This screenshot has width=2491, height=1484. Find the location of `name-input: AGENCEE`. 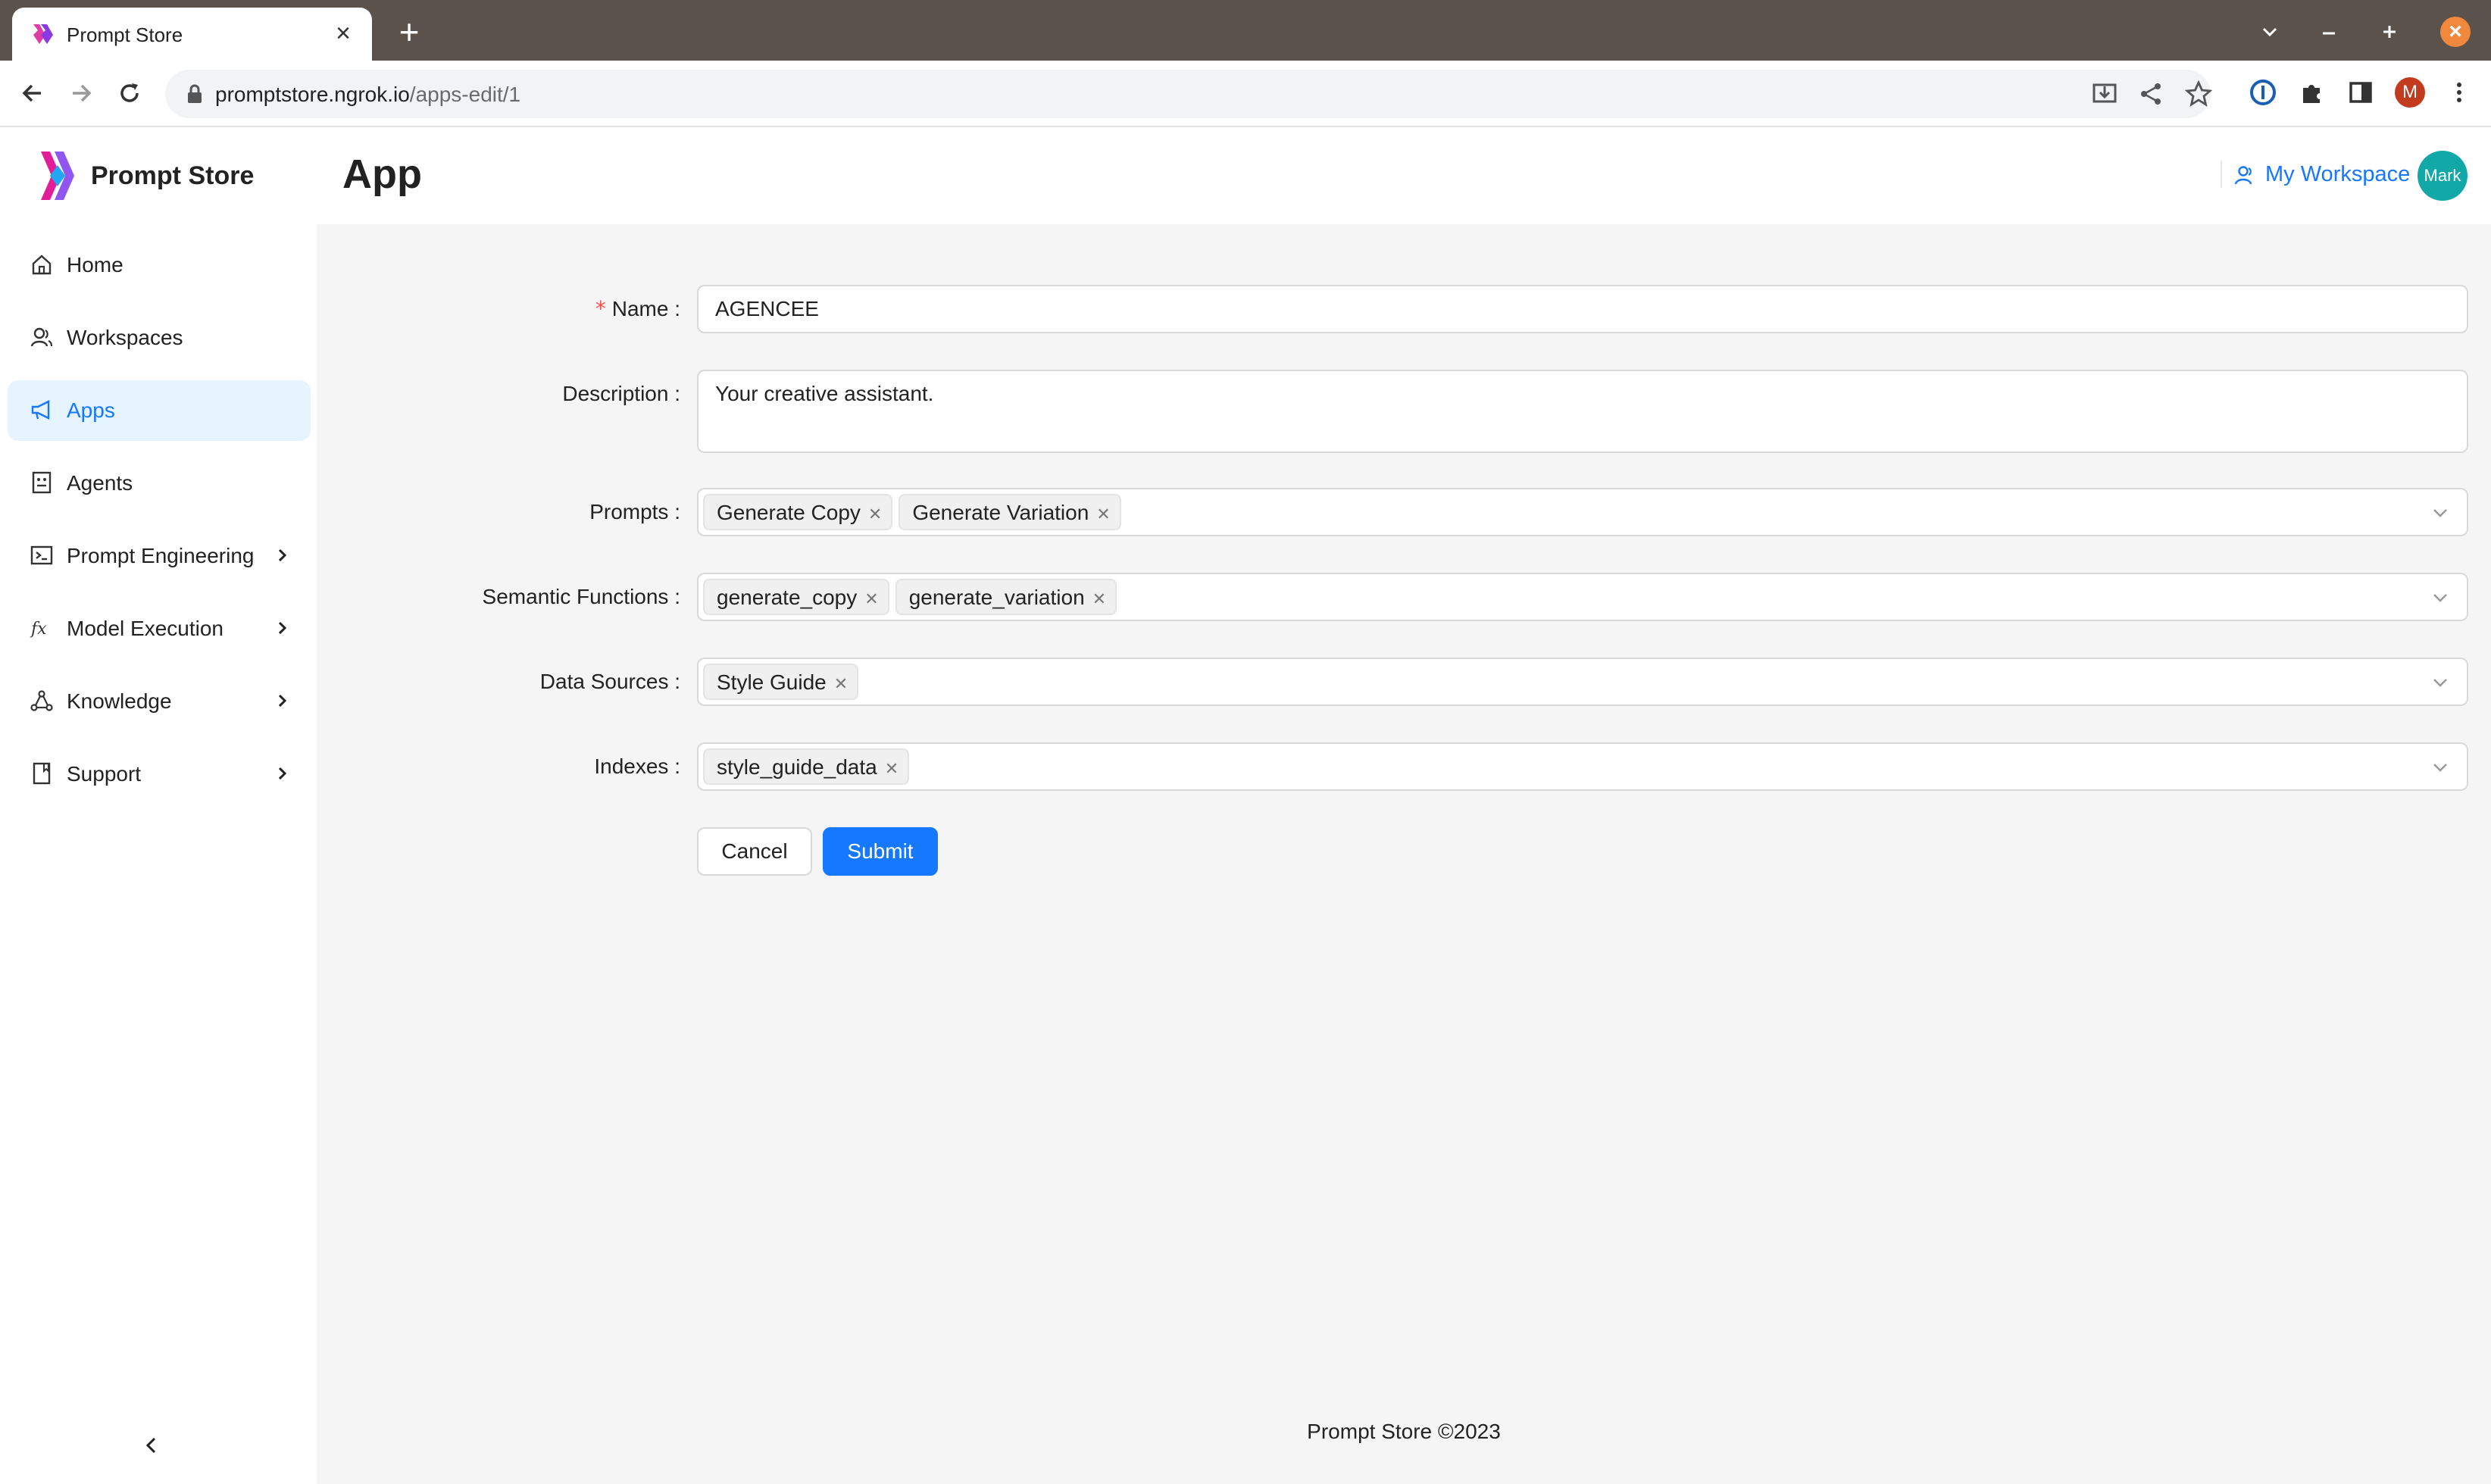

name-input: AGENCEE is located at coordinates (1582, 309).